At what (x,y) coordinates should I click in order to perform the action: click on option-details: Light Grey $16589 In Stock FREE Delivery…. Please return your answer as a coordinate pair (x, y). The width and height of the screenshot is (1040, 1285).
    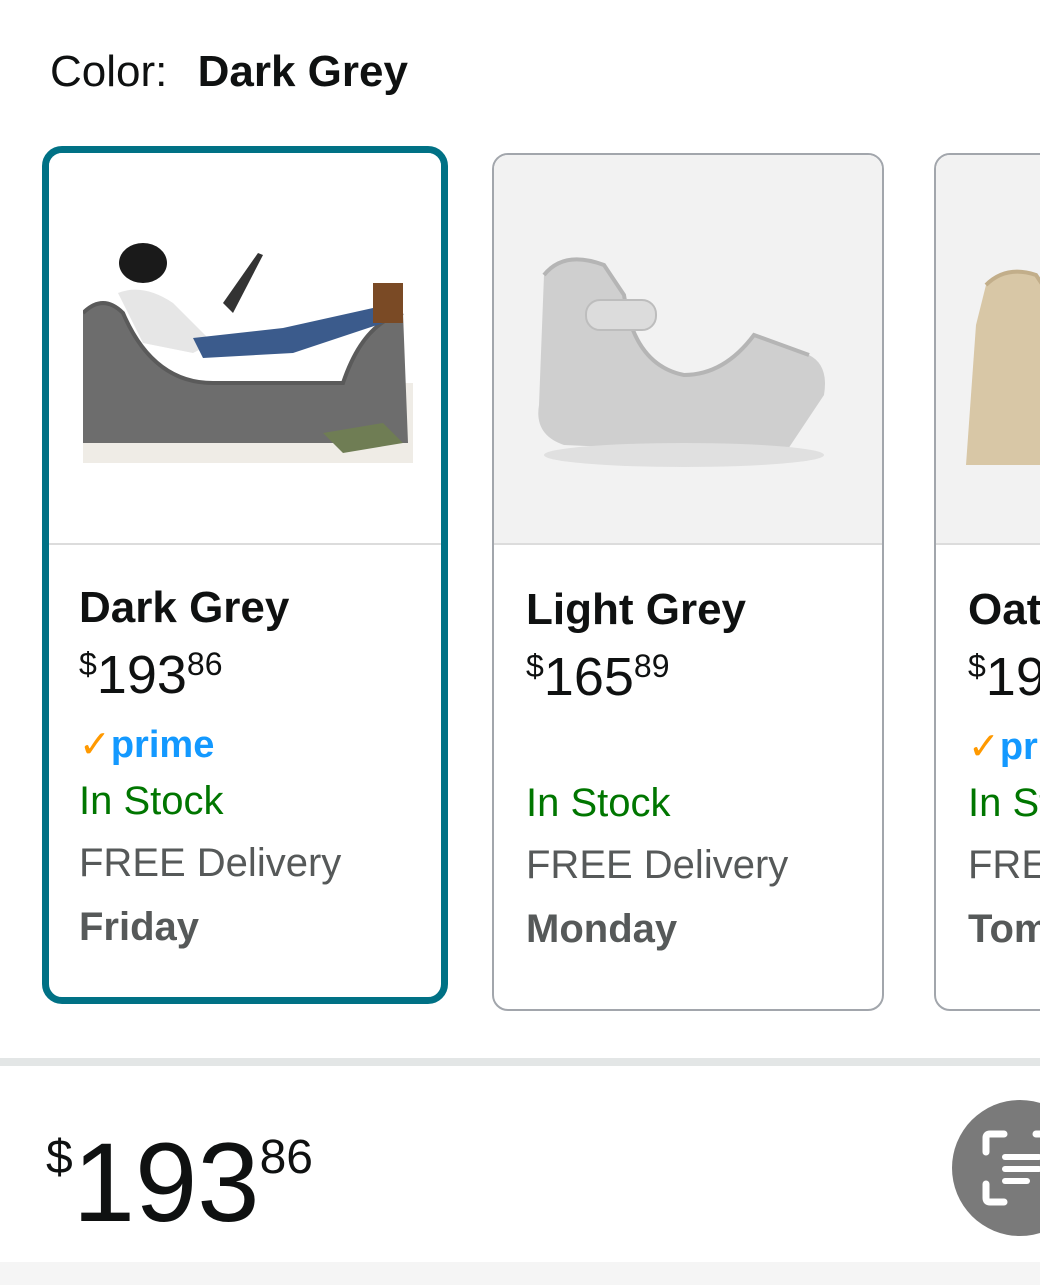
    Looking at the image, I should click on (704, 772).